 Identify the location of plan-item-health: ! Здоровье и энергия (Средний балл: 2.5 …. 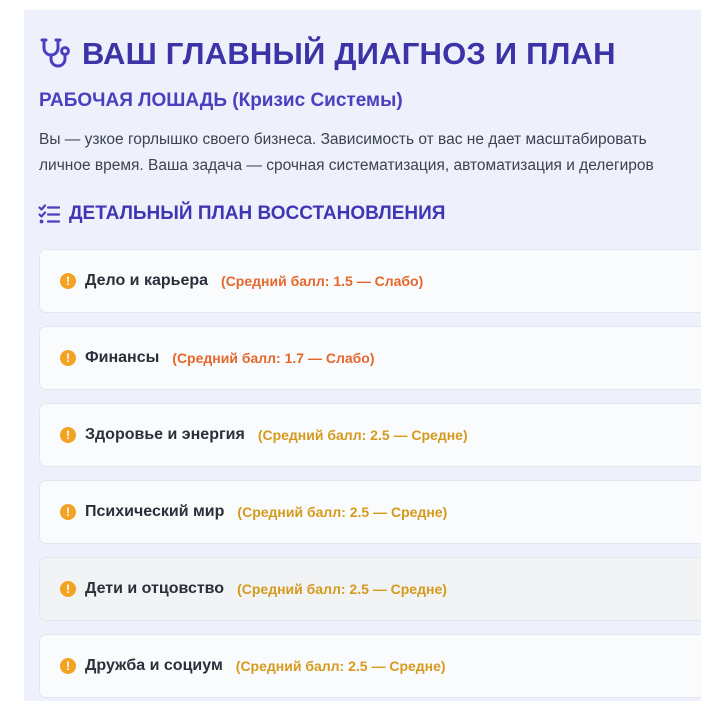
(370, 435).